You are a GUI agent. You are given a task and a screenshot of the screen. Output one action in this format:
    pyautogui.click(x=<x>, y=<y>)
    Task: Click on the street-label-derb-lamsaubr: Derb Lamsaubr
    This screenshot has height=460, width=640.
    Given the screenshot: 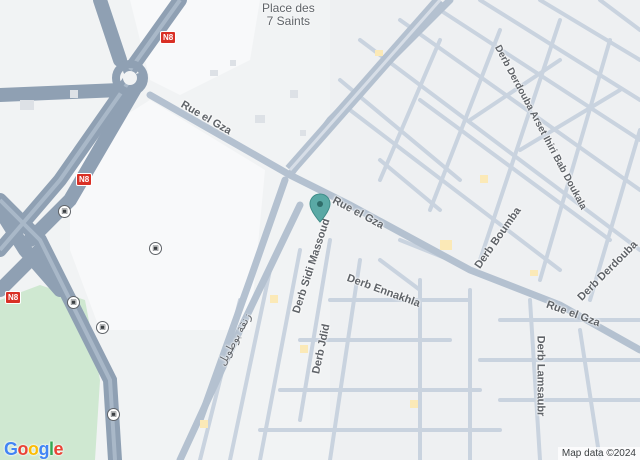 What is the action you would take?
    pyautogui.click(x=540, y=376)
    